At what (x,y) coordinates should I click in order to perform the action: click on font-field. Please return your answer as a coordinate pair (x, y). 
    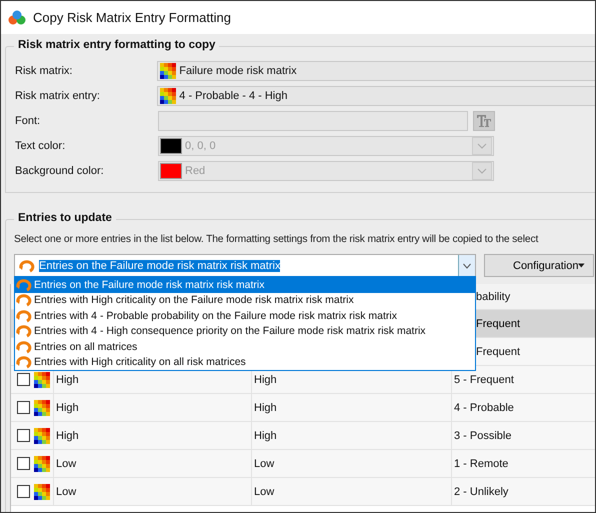
    Looking at the image, I should click on (313, 121).